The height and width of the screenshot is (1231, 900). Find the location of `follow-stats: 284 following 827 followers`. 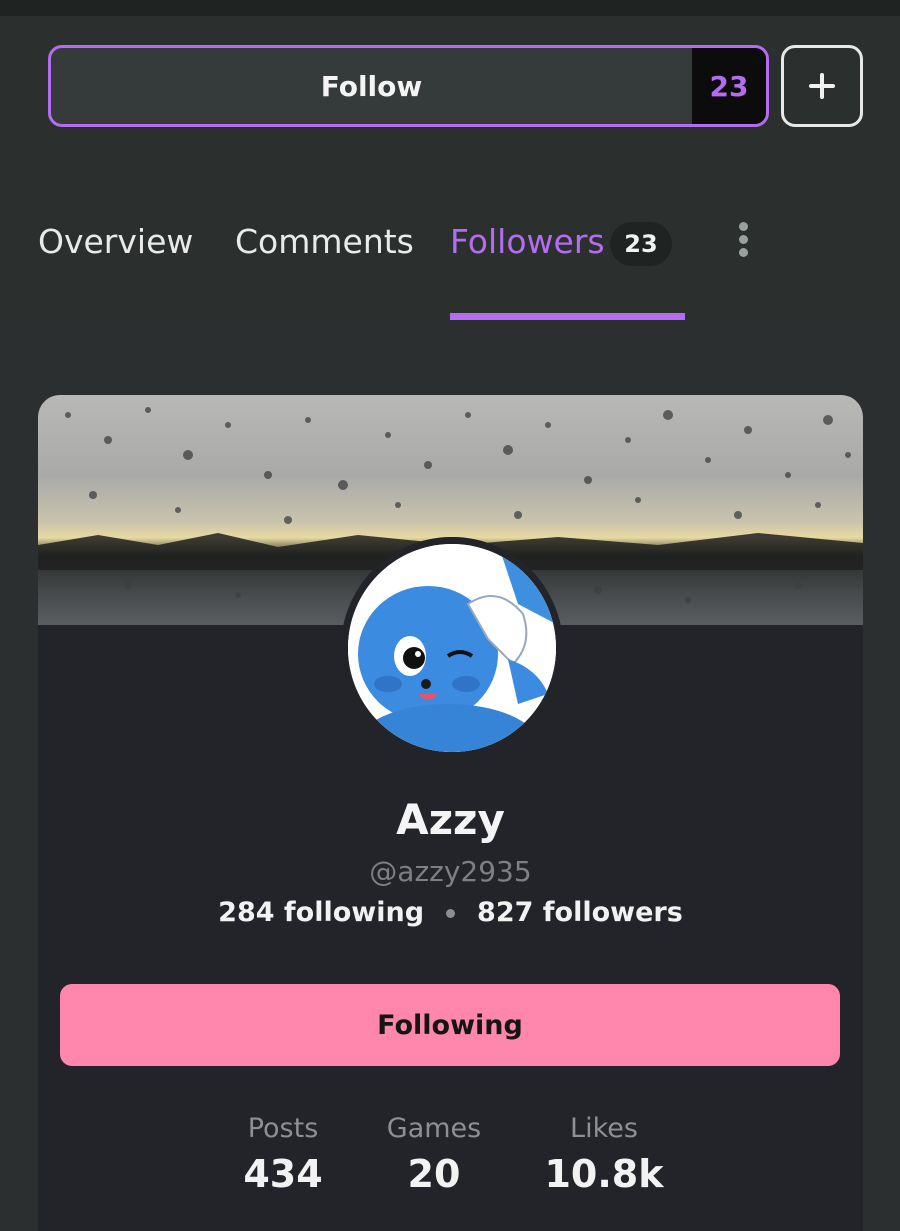

follow-stats: 284 following 827 followers is located at coordinates (450, 912).